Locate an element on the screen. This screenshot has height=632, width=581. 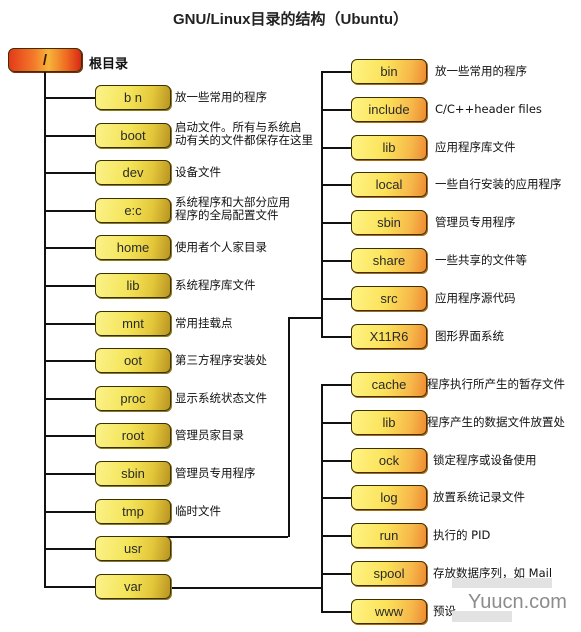
dir-box-lib: lib is located at coordinates (133, 285).